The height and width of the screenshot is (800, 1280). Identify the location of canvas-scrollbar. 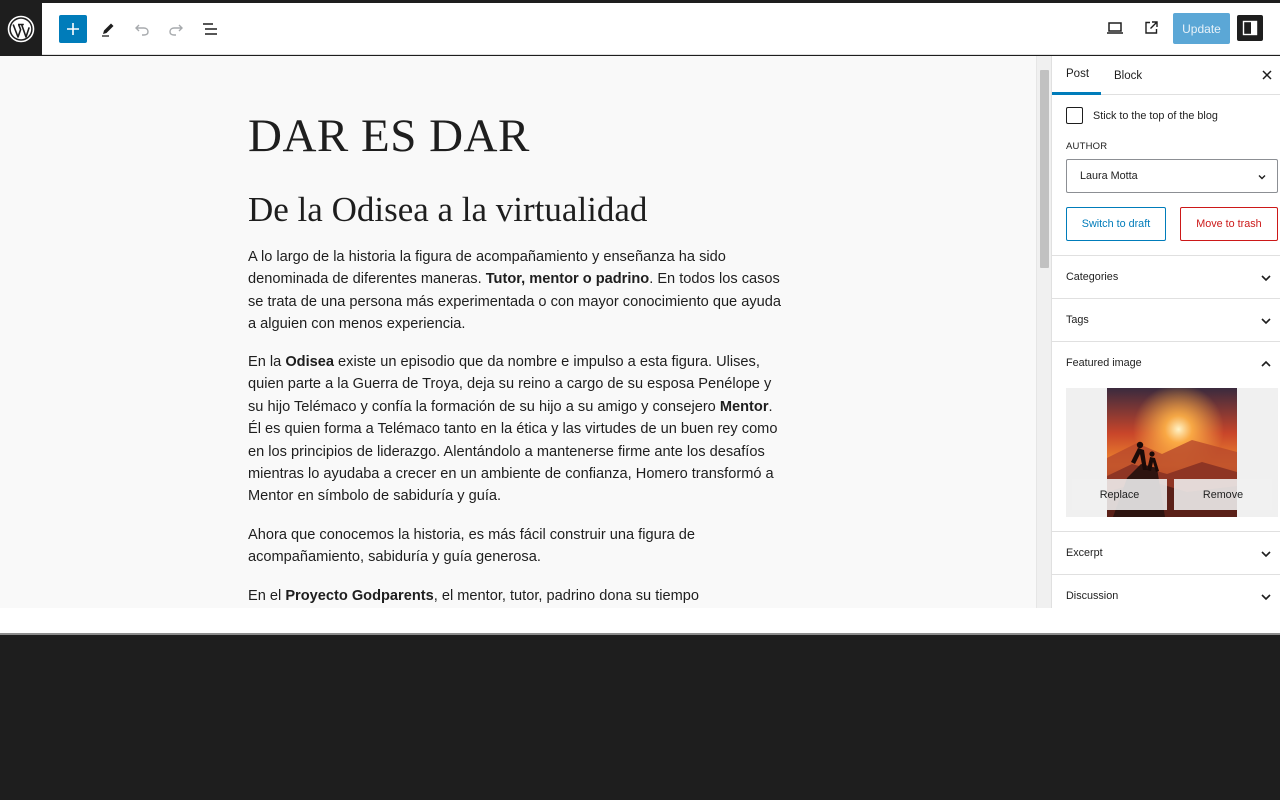
(1043, 332).